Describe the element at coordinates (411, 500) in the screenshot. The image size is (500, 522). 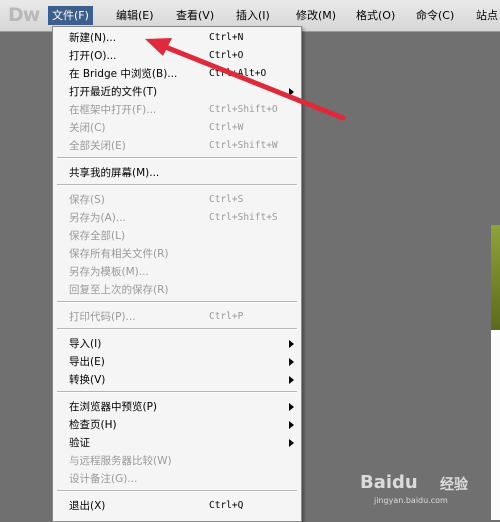
I see `watermark-url: jingyan.baidu.com` at that location.